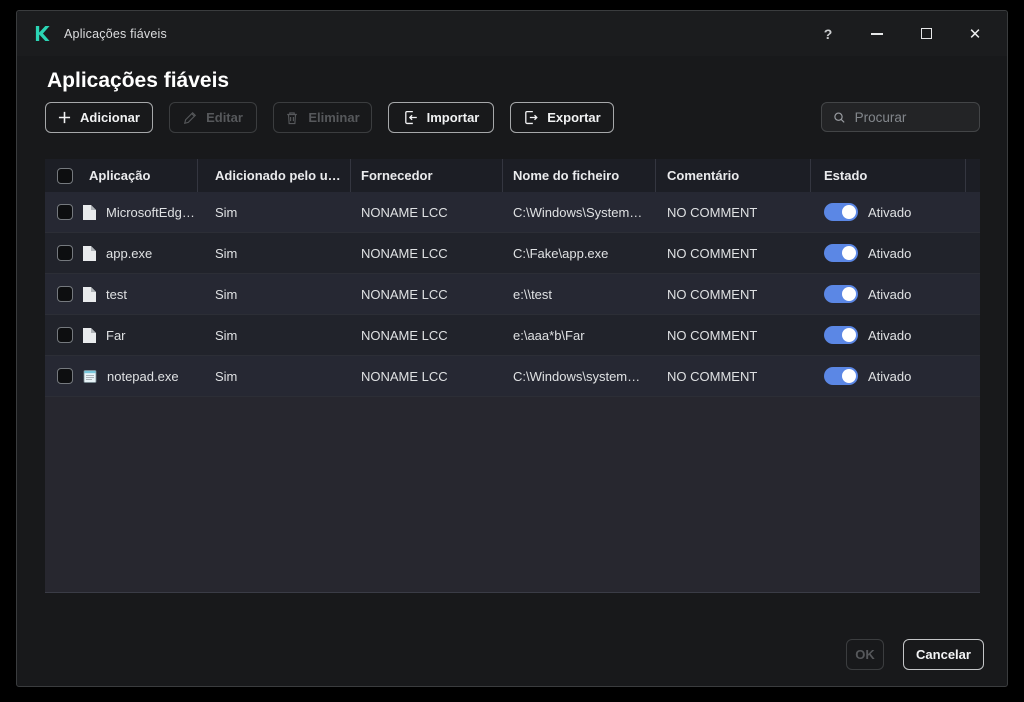 The width and height of the screenshot is (1024, 702). What do you see at coordinates (143, 376) in the screenshot?
I see `app-name: notepad.exe` at bounding box center [143, 376].